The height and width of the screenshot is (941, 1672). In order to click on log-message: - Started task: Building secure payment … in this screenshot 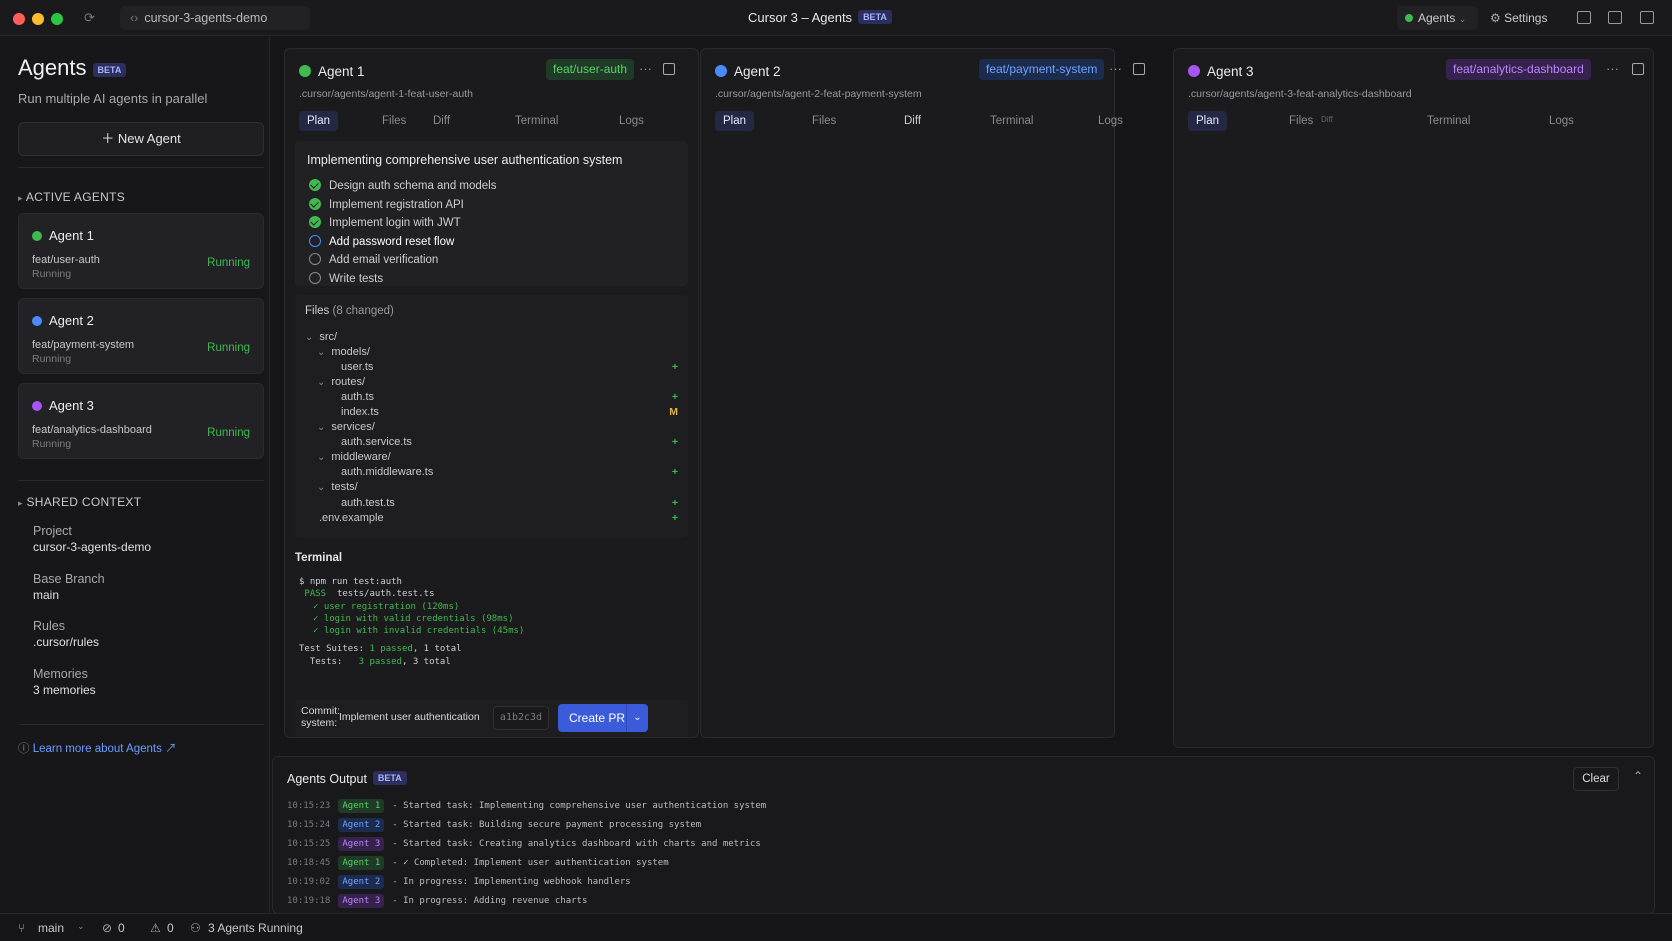, I will do `click(547, 825)`.